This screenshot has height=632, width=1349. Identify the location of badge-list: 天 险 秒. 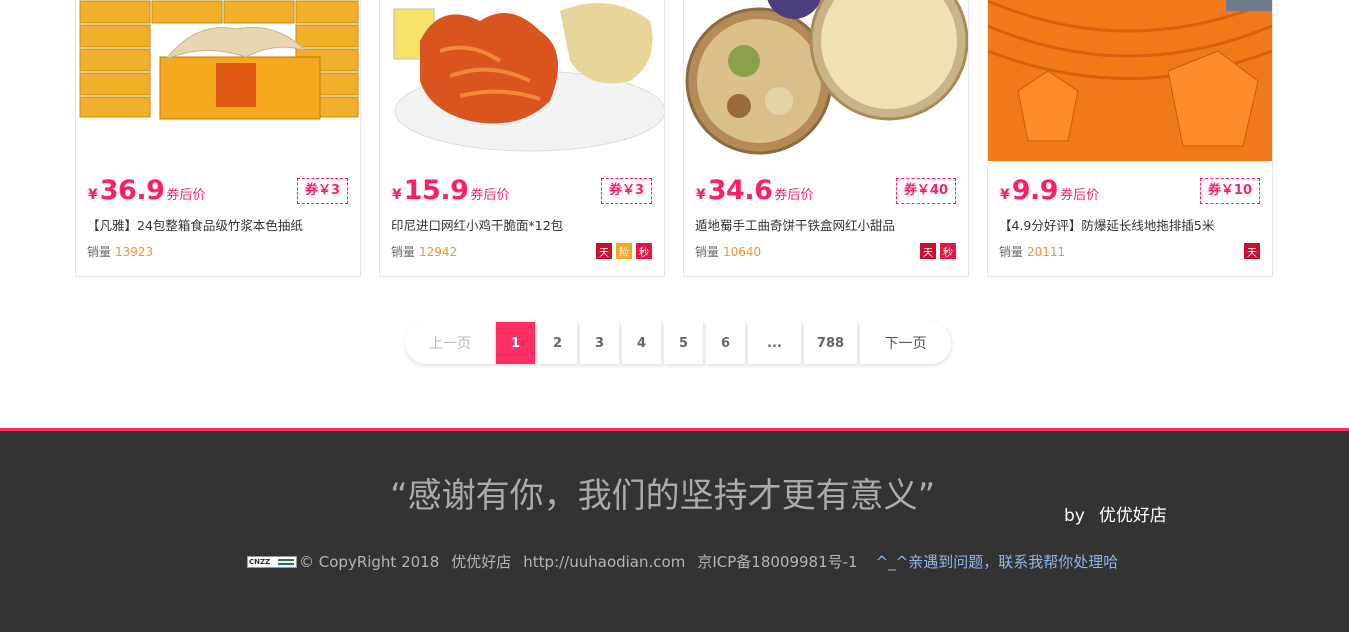
(624, 251).